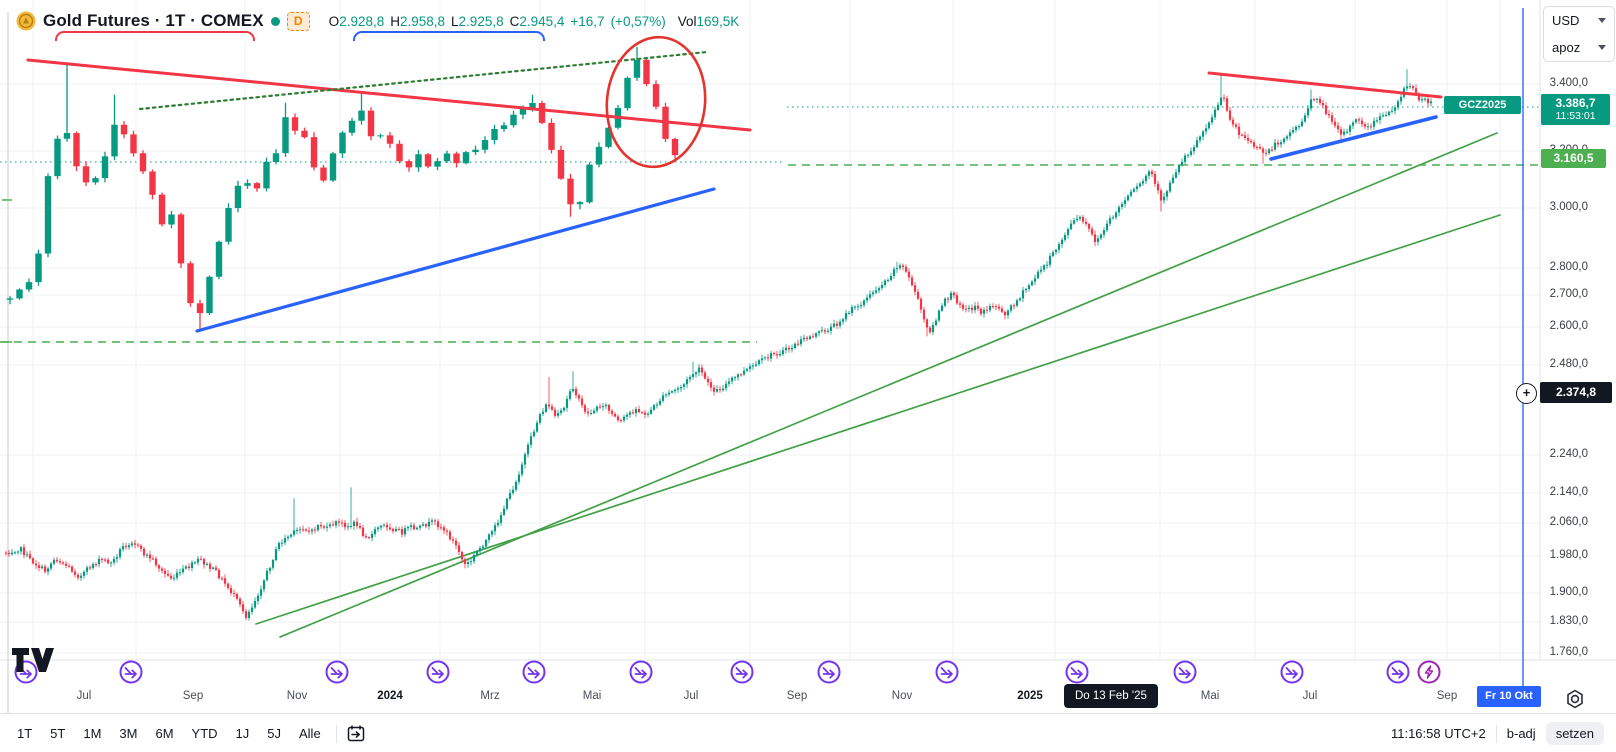 This screenshot has height=752, width=1616. What do you see at coordinates (1568, 326) in the screenshot?
I see `price-tick-label: 2.600,0` at bounding box center [1568, 326].